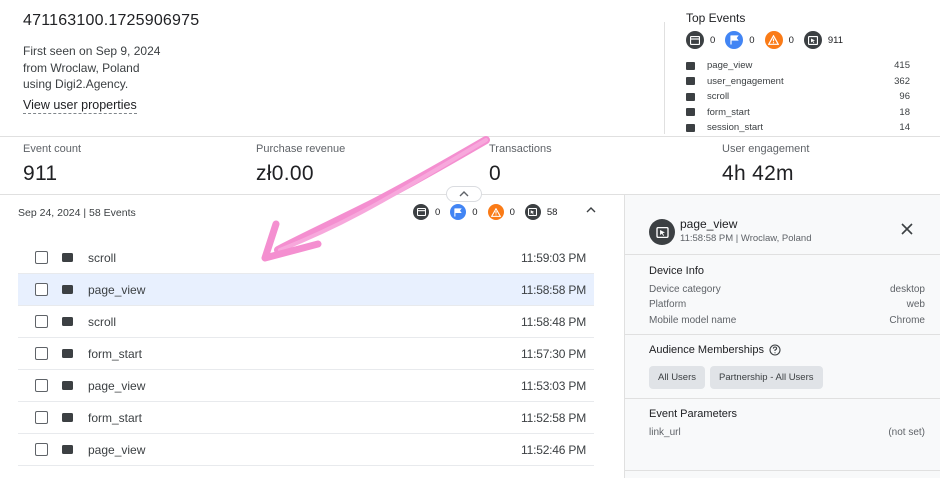  I want to click on top-event-row: form_start 18, so click(798, 113).